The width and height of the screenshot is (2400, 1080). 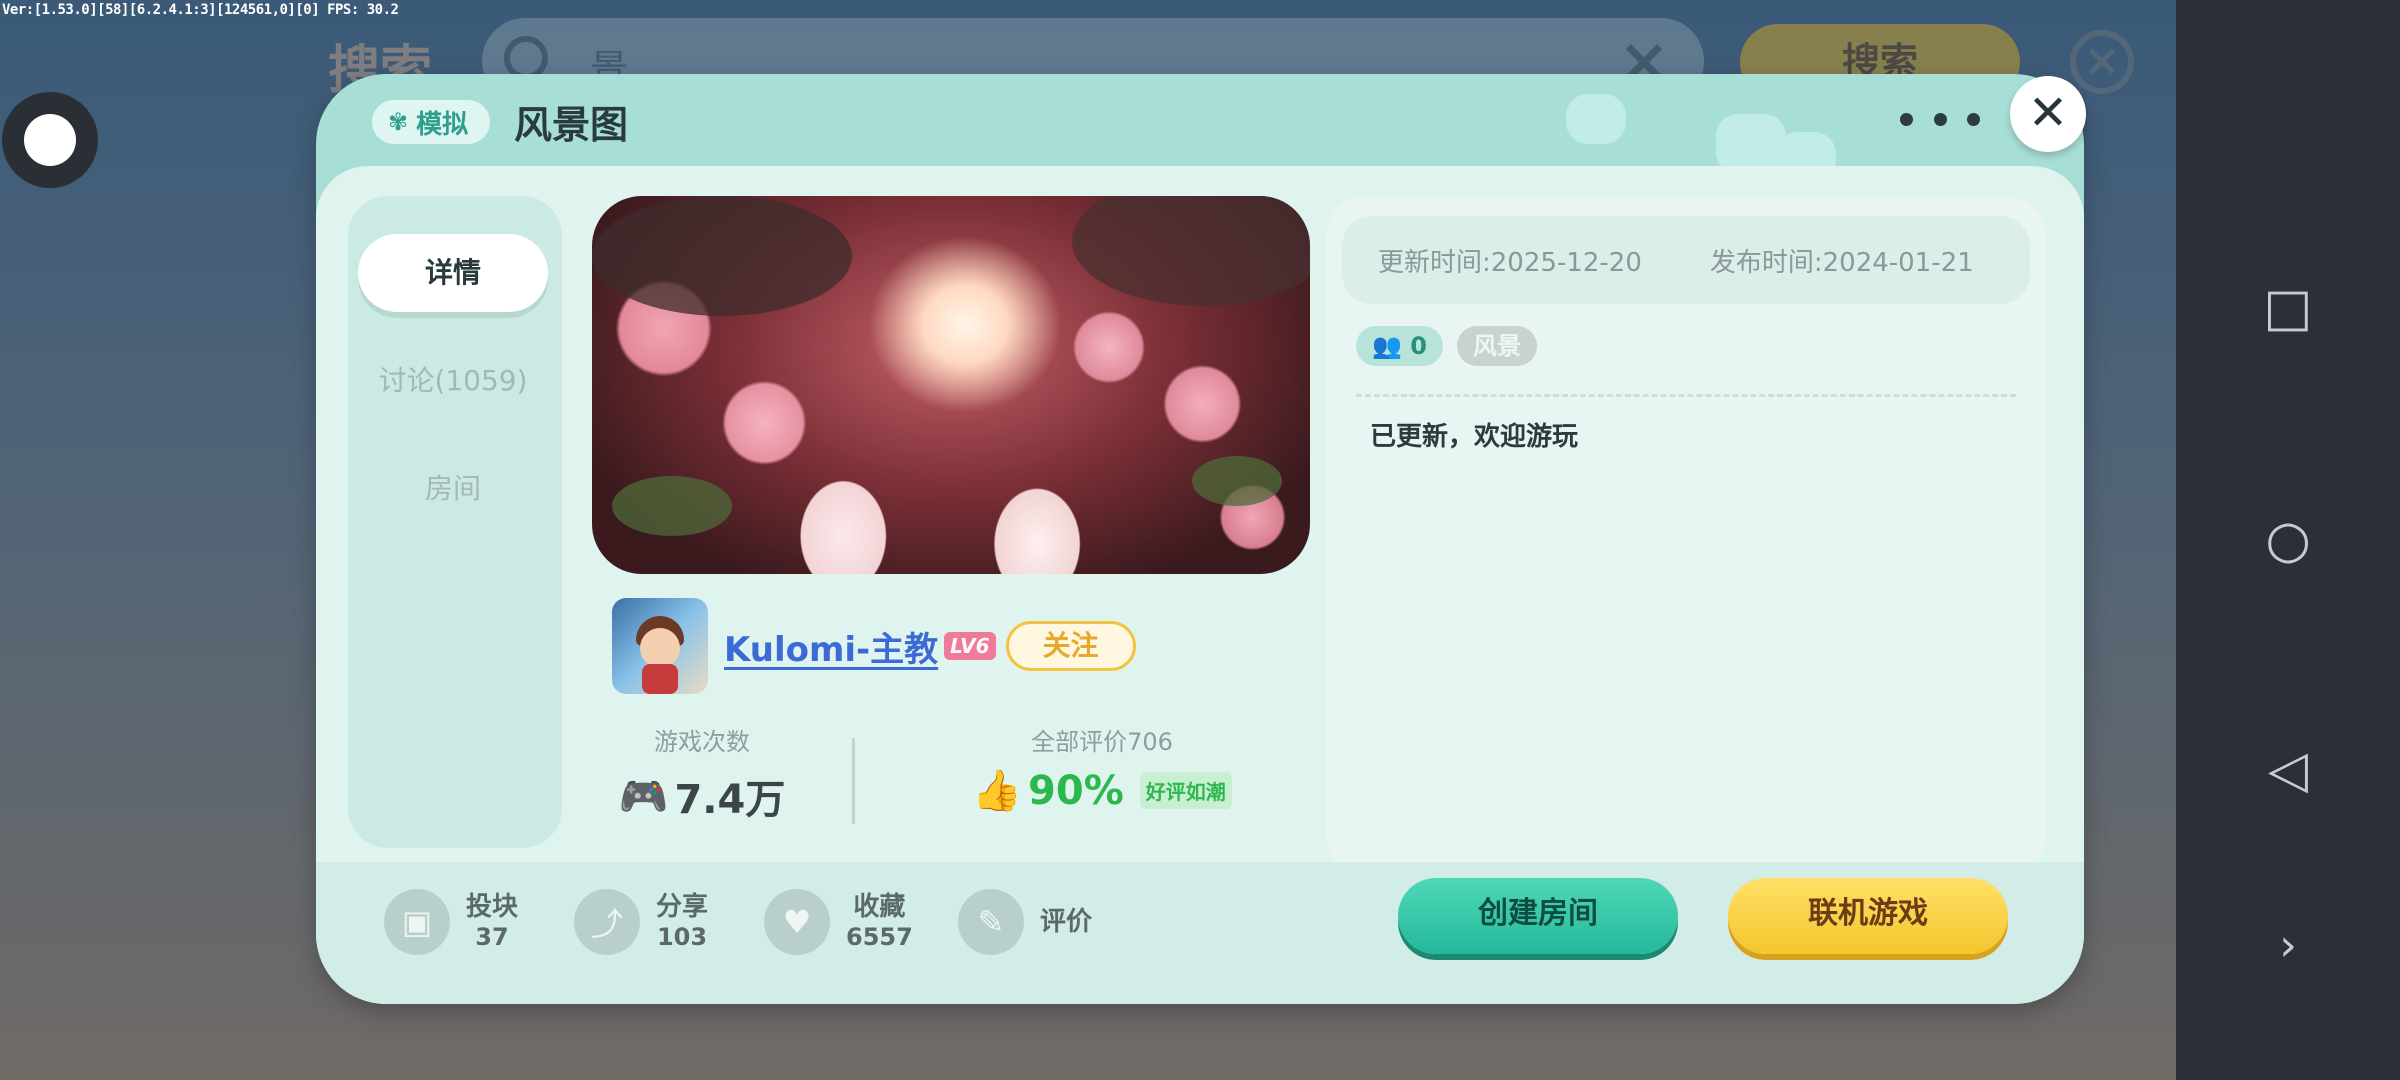 I want to click on back-icon: ◁, so click(x=2288, y=770).